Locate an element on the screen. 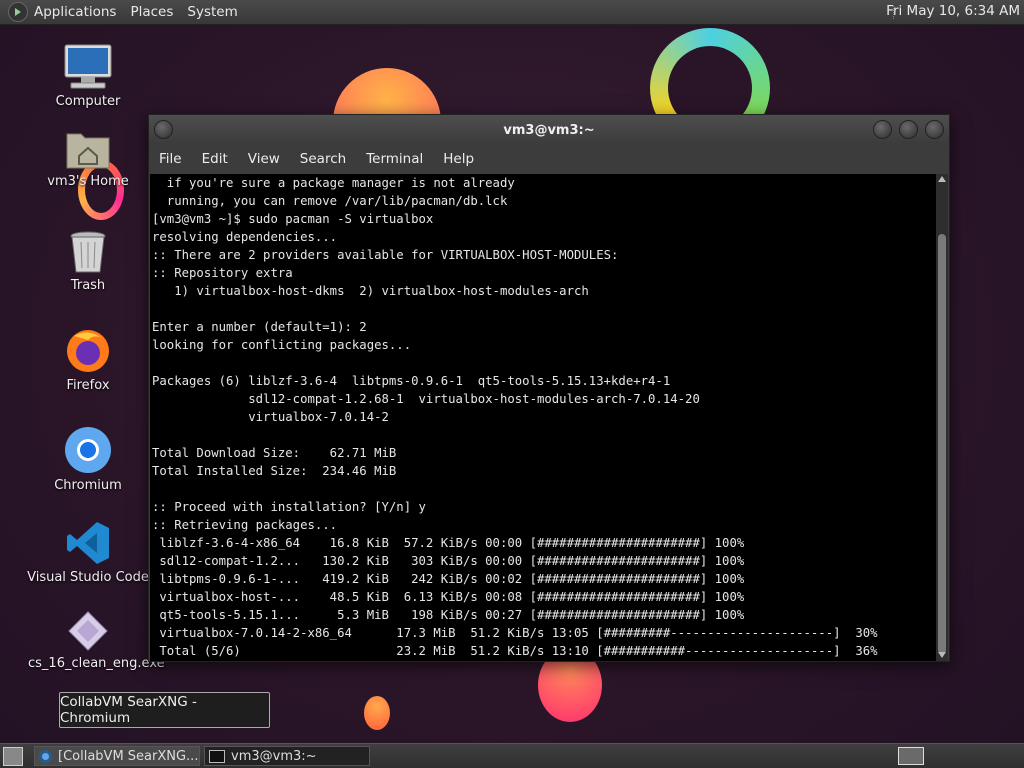 The height and width of the screenshot is (768, 1024). taskbar-tooltip: CollabVM SearXNG - Chromium is located at coordinates (164, 710).